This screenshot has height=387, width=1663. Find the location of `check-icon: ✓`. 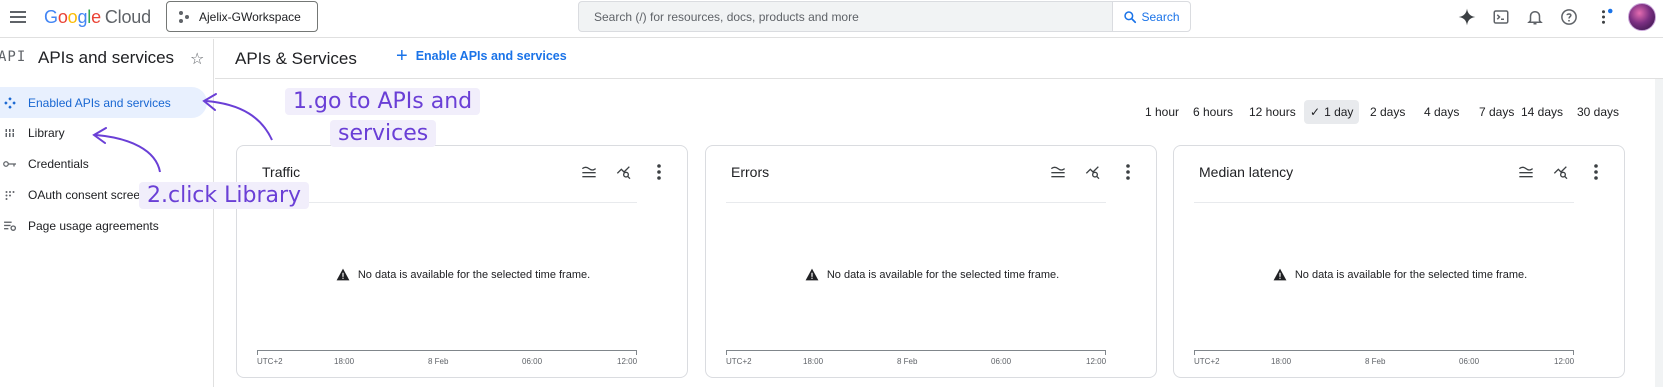

check-icon: ✓ is located at coordinates (1315, 112).